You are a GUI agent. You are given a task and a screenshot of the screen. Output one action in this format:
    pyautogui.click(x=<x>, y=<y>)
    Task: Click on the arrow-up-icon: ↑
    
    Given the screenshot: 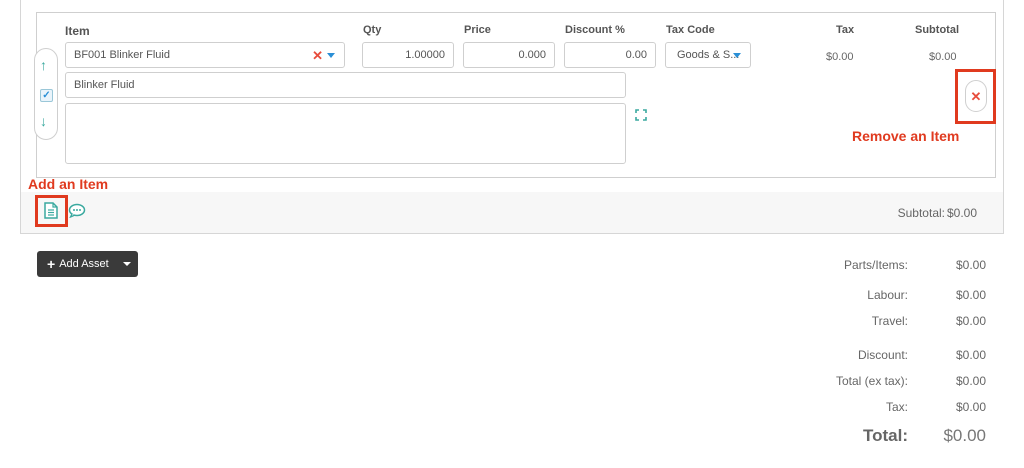 What is the action you would take?
    pyautogui.click(x=43, y=65)
    